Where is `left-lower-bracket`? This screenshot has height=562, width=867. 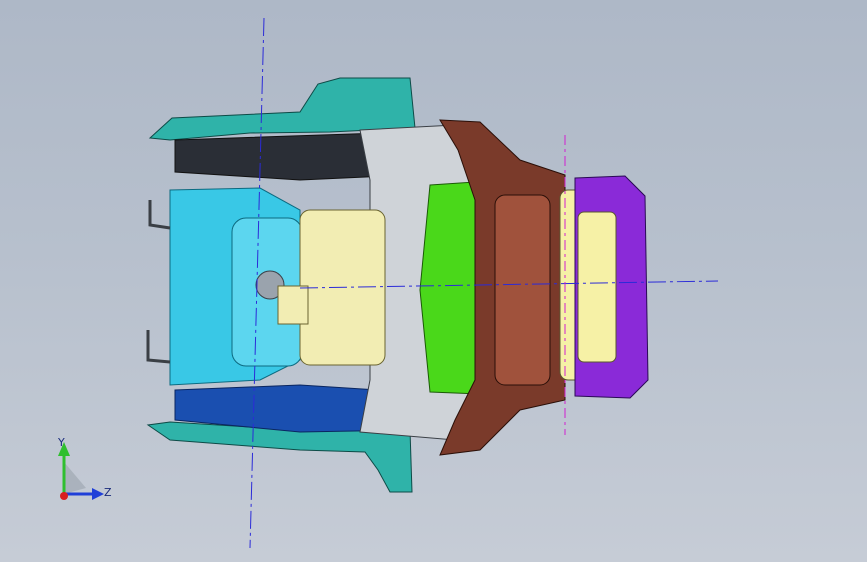
left-lower-bracket is located at coordinates (158, 347).